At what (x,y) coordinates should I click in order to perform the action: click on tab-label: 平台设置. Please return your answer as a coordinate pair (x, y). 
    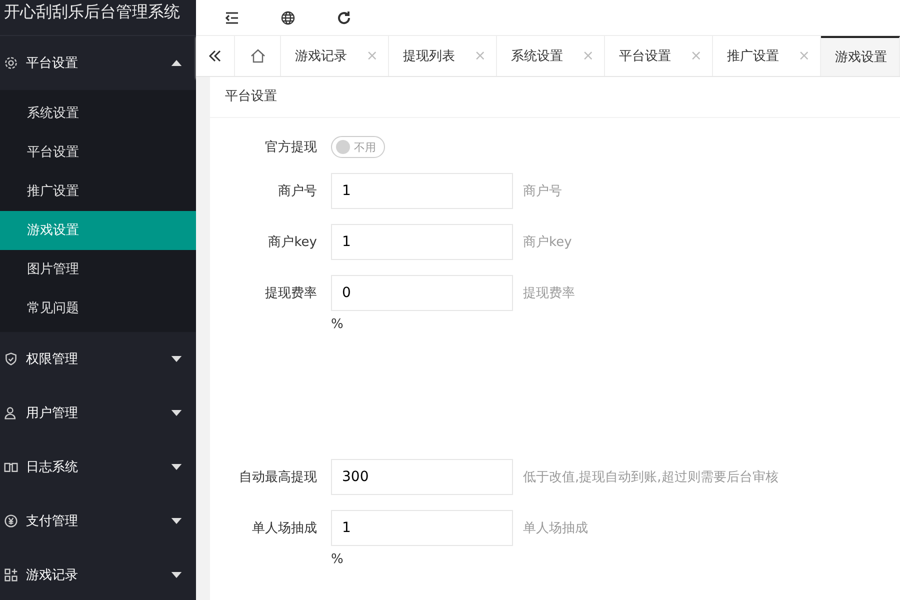
    Looking at the image, I should click on (645, 56).